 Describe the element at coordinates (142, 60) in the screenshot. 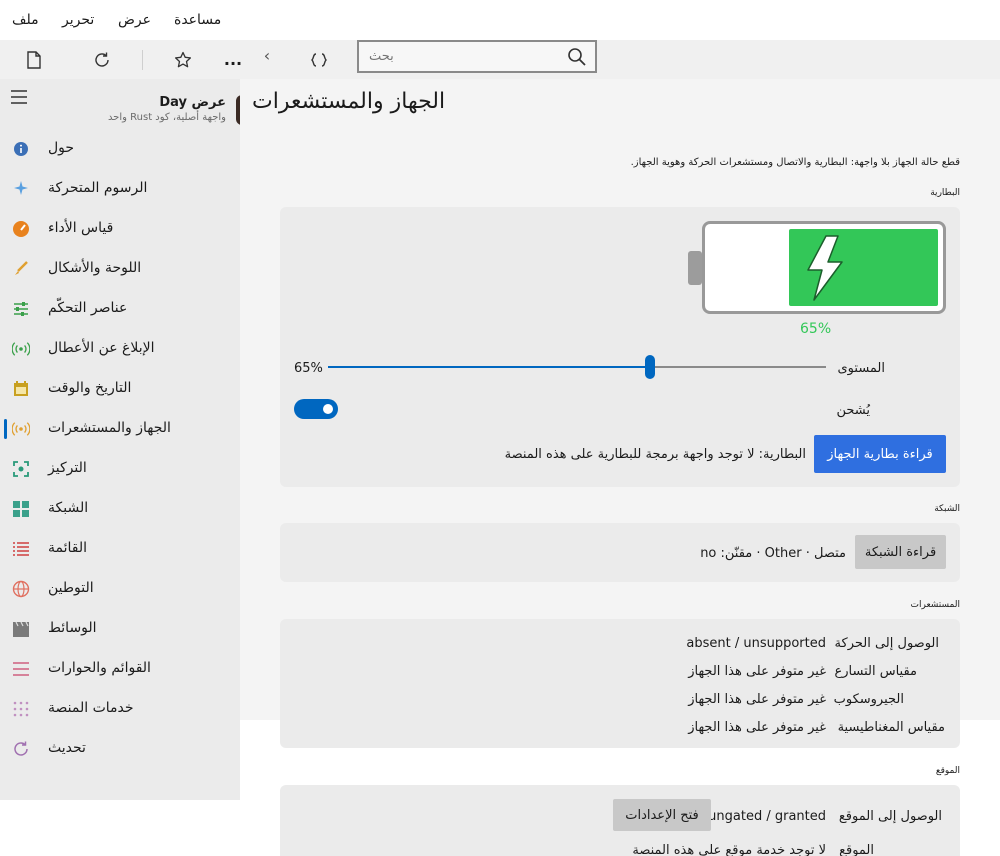

I see `toolbar-separator` at that location.